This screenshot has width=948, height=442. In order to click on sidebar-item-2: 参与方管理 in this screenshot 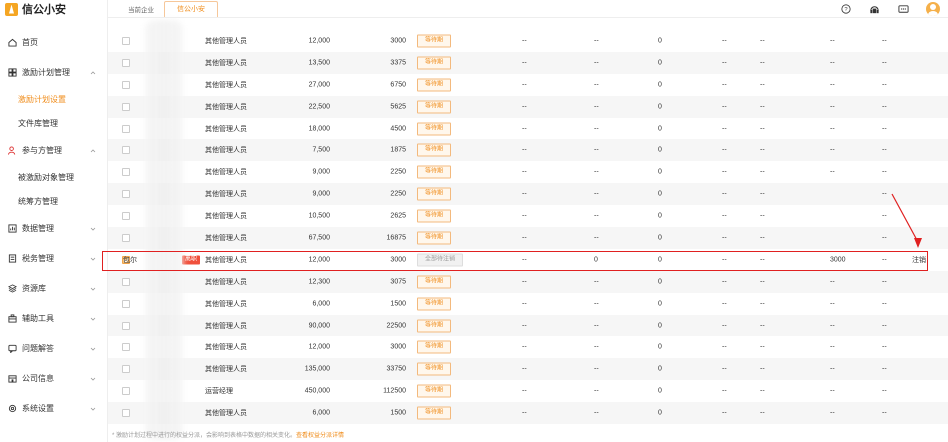, I will do `click(53, 150)`.